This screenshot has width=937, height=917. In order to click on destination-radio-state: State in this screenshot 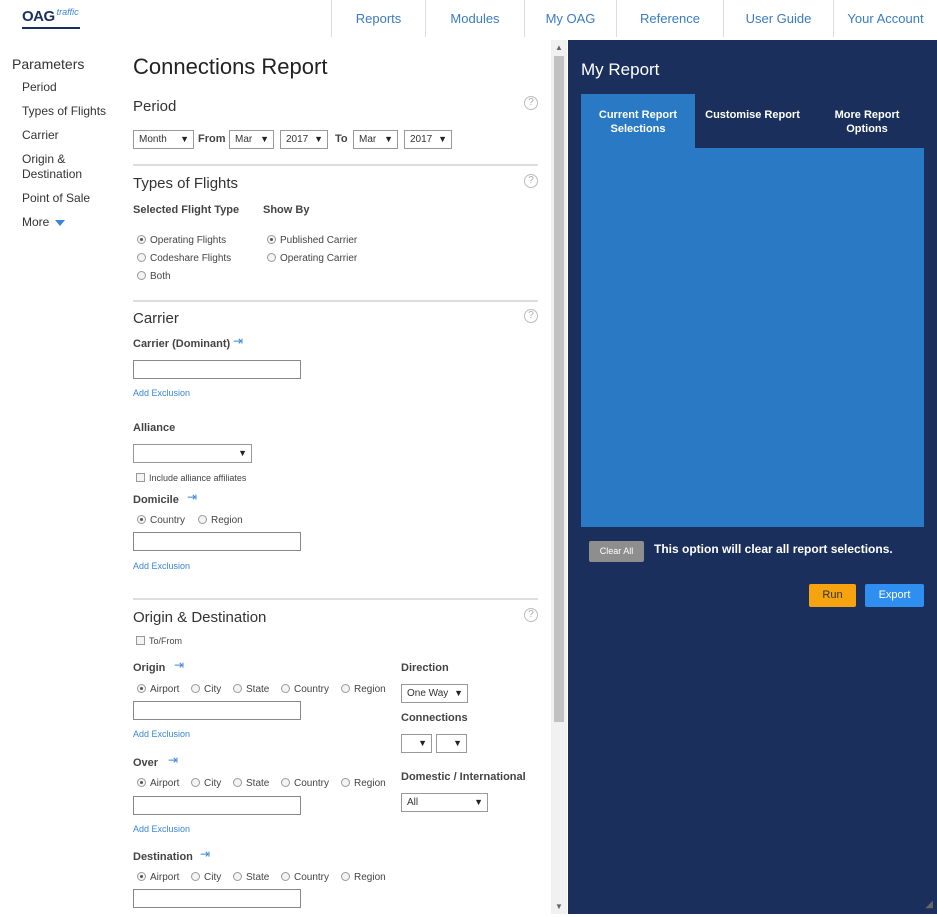, I will do `click(251, 877)`.